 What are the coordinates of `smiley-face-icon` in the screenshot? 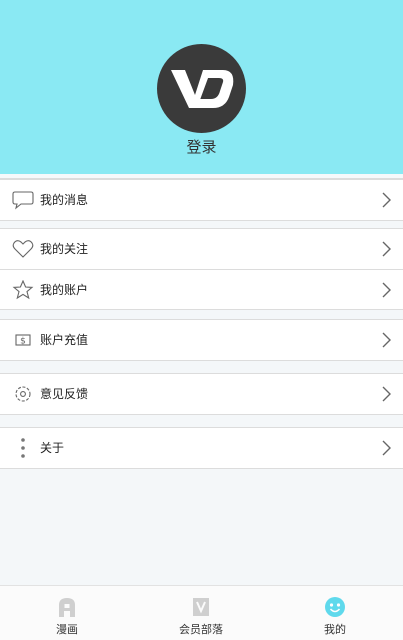 It's located at (335, 607).